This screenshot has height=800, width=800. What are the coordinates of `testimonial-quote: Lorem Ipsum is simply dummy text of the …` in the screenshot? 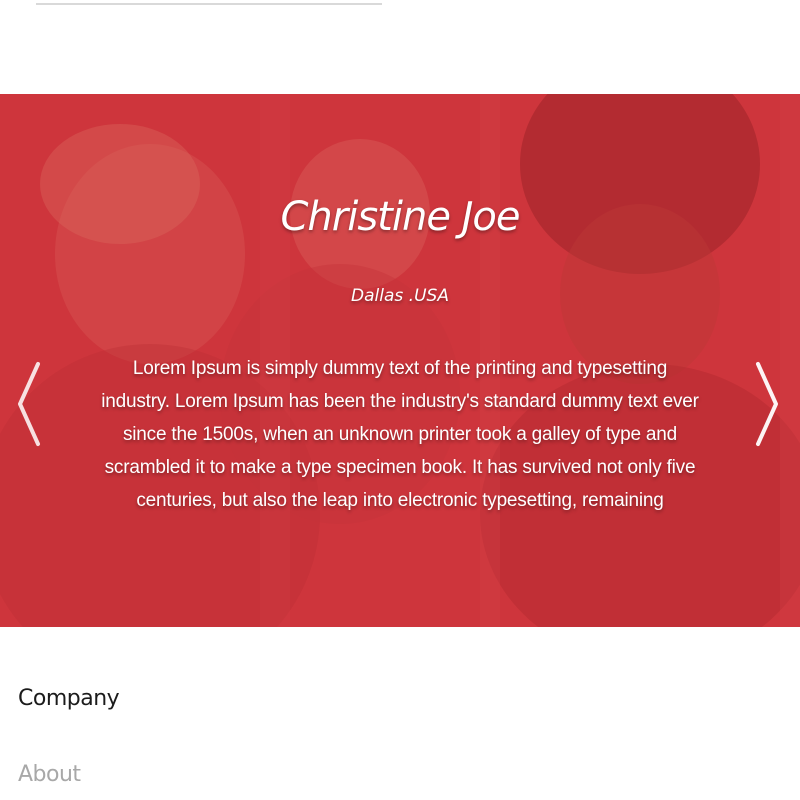 It's located at (400, 434).